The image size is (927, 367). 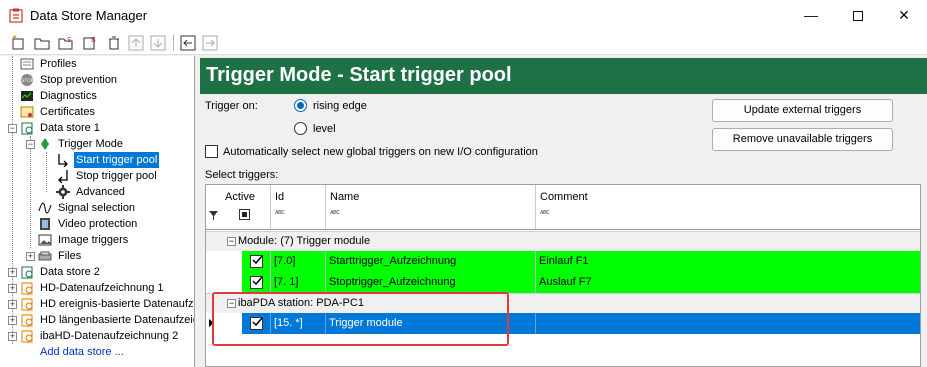 I want to click on remove-unavailable-triggers-button: Remove unavailable triggers, so click(x=802, y=139).